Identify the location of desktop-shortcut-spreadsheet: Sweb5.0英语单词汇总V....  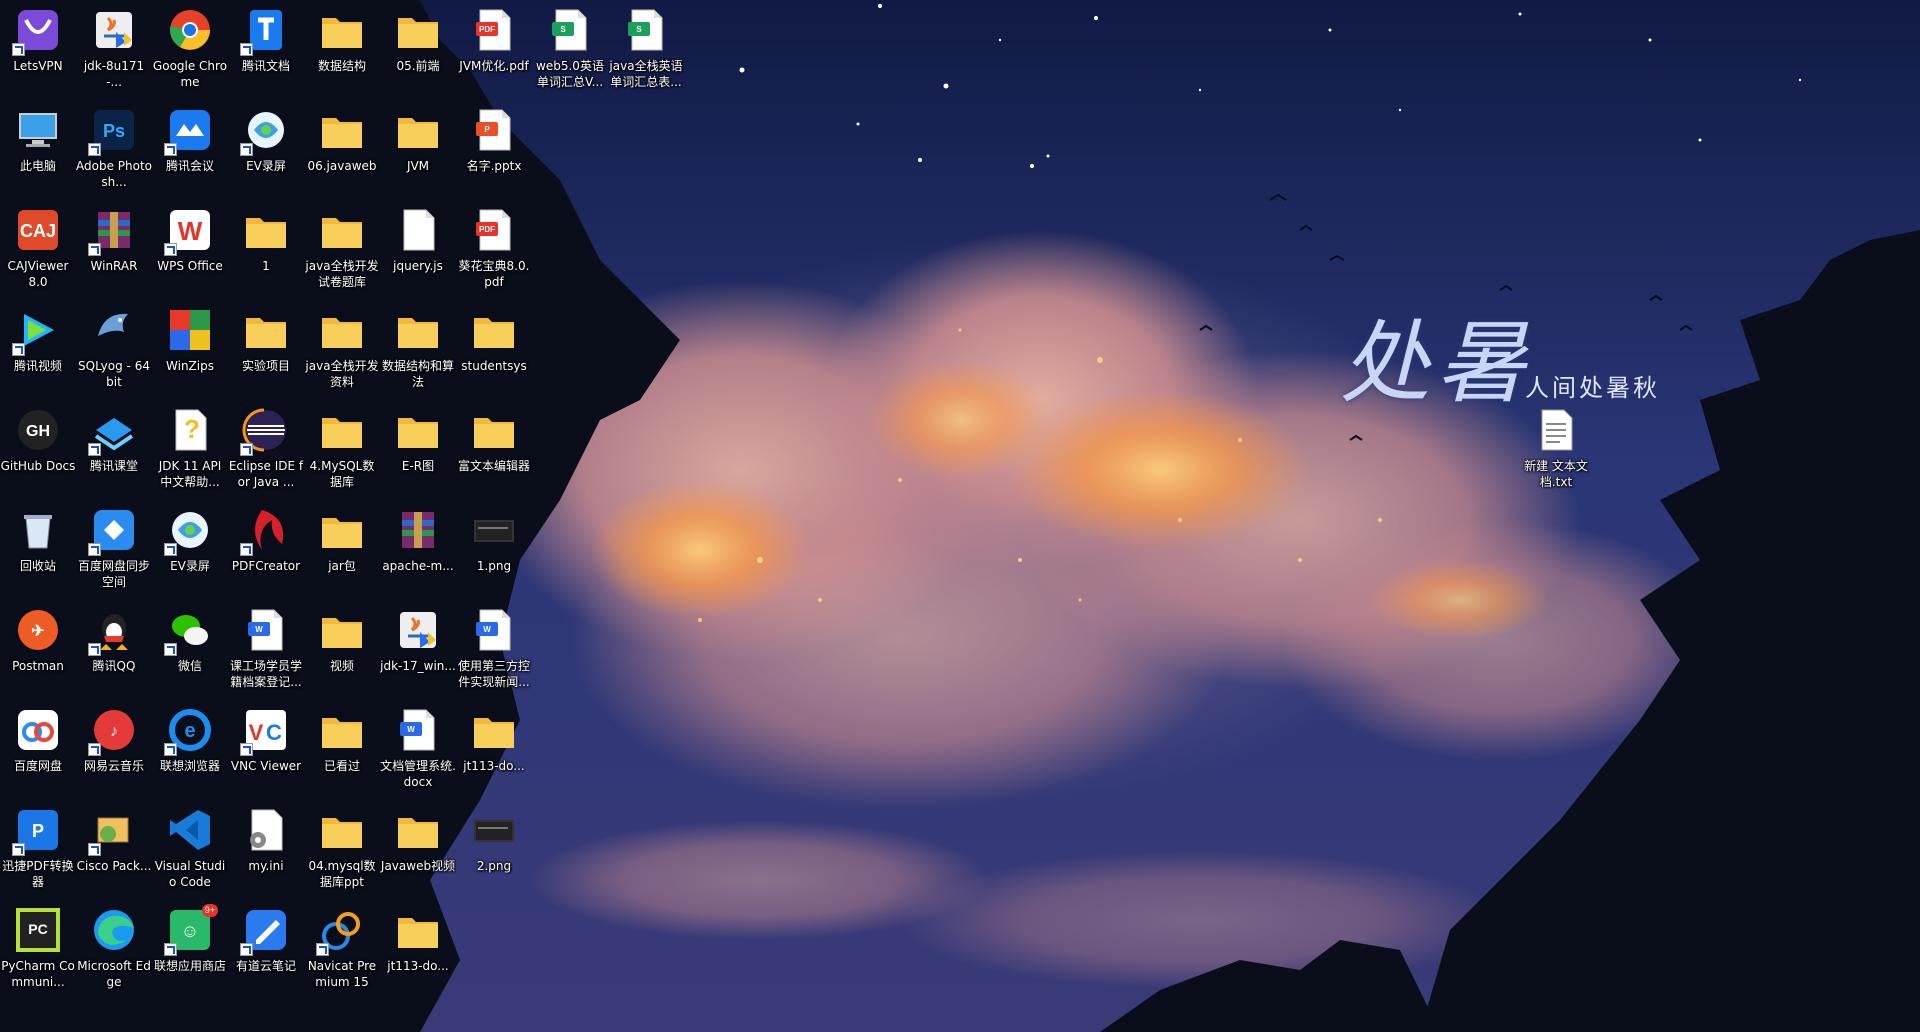
(570, 50).